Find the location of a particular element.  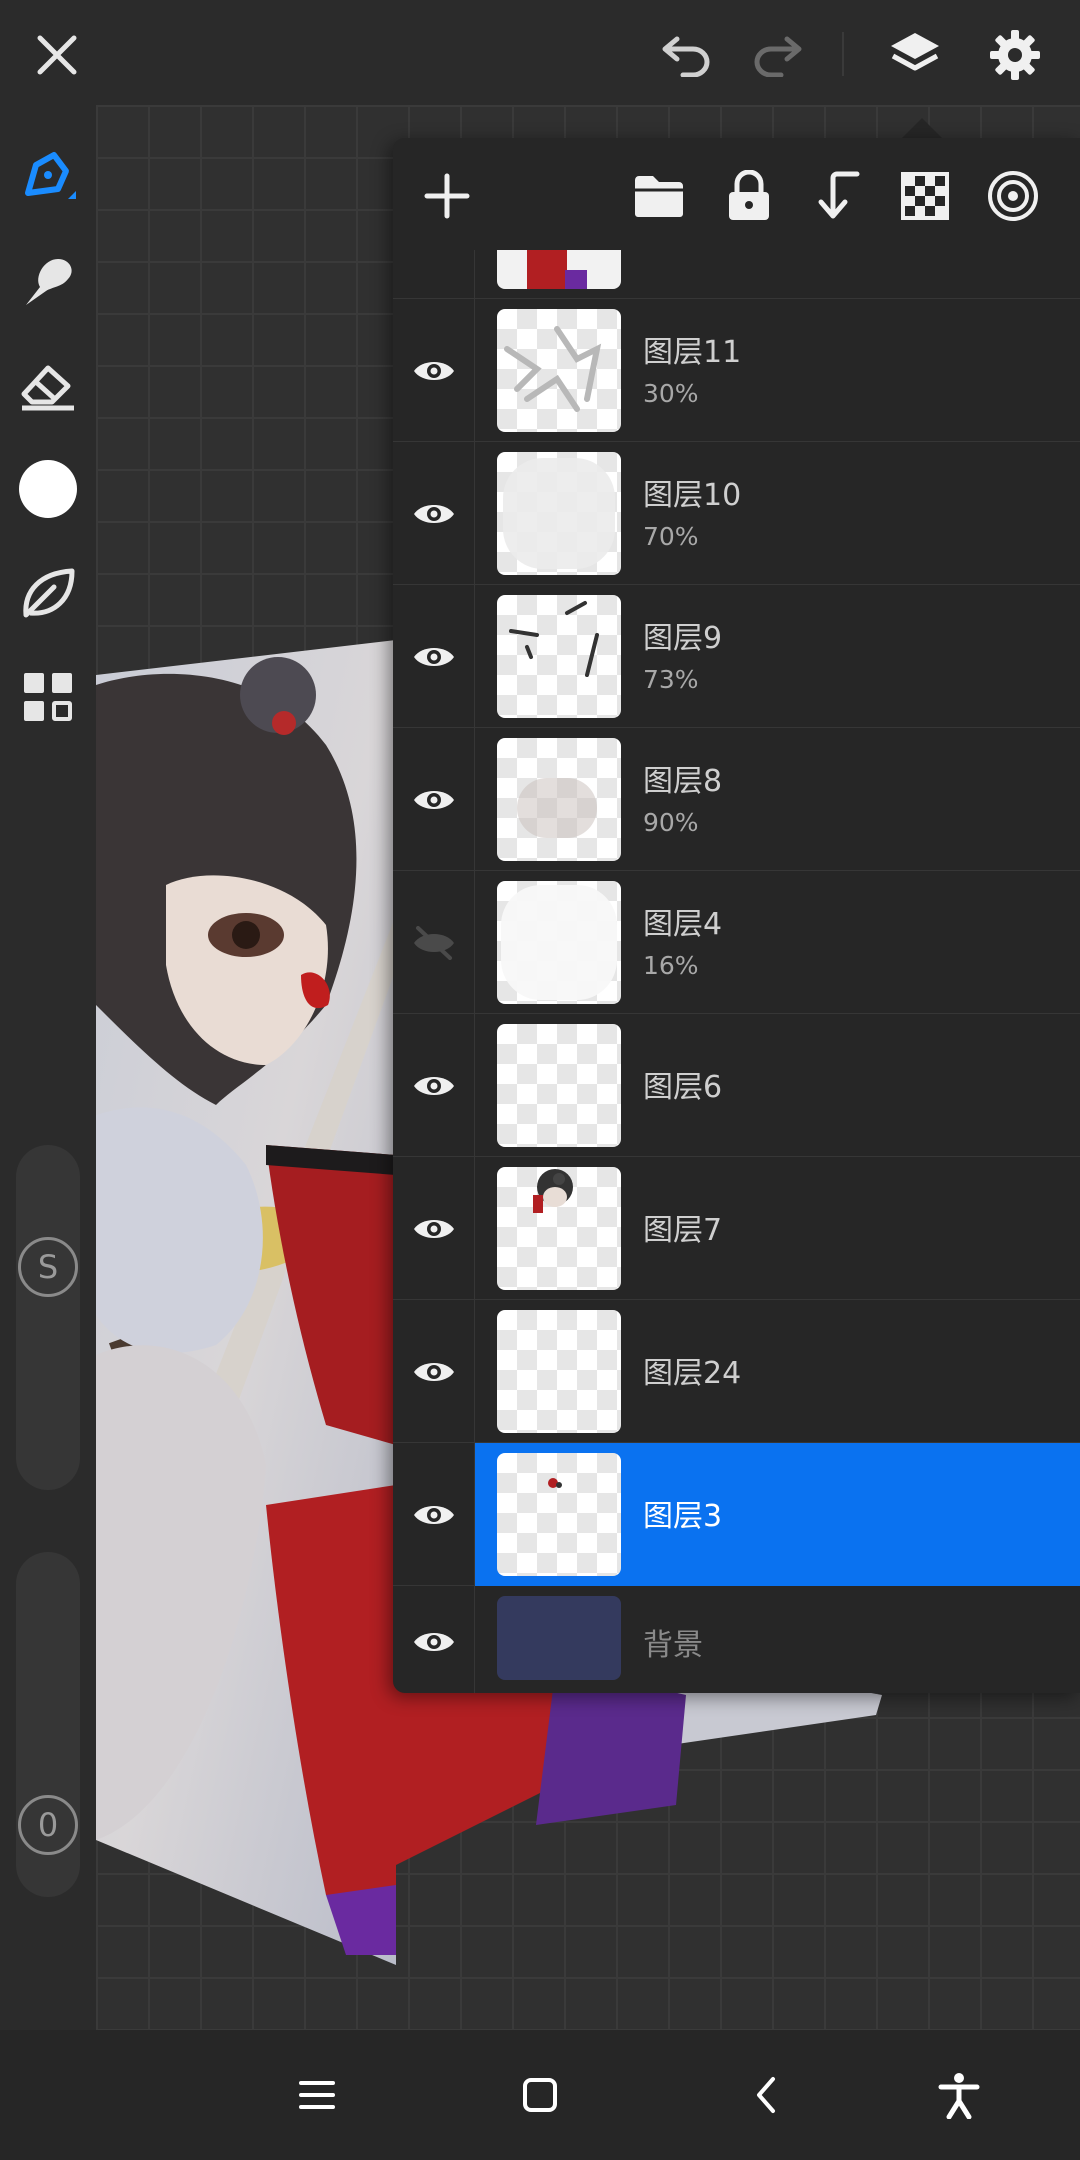

top-bar is located at coordinates (540, 52).